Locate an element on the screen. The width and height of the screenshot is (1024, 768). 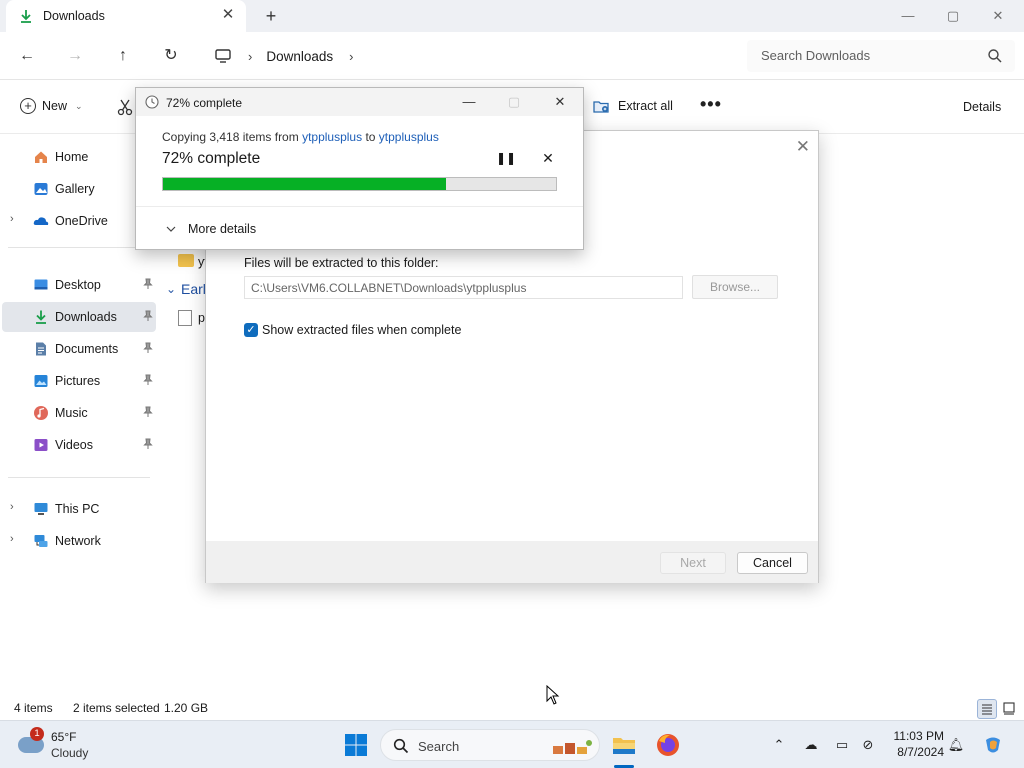
notification-bell-icon: 🔔︎ is located at coordinates (956, 745).